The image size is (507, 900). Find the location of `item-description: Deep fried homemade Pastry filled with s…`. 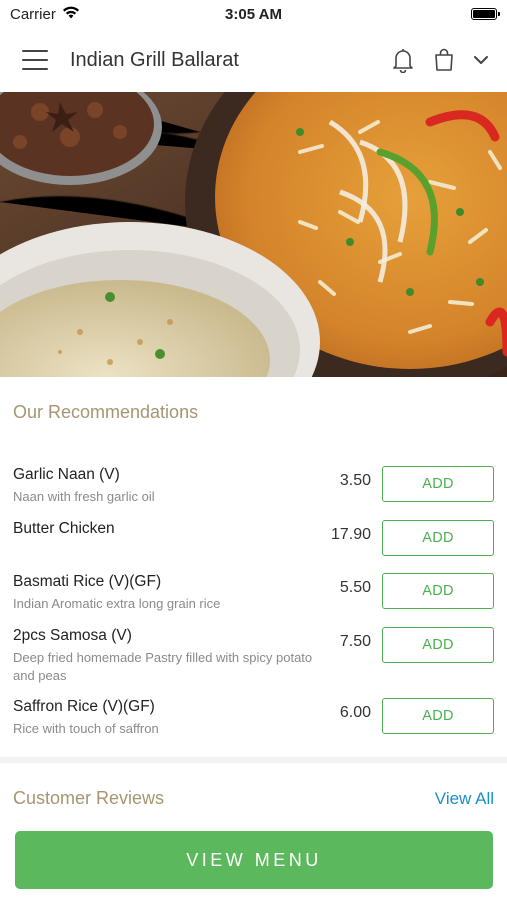

item-description: Deep fried homemade Pastry filled with s… is located at coordinates (163, 666).